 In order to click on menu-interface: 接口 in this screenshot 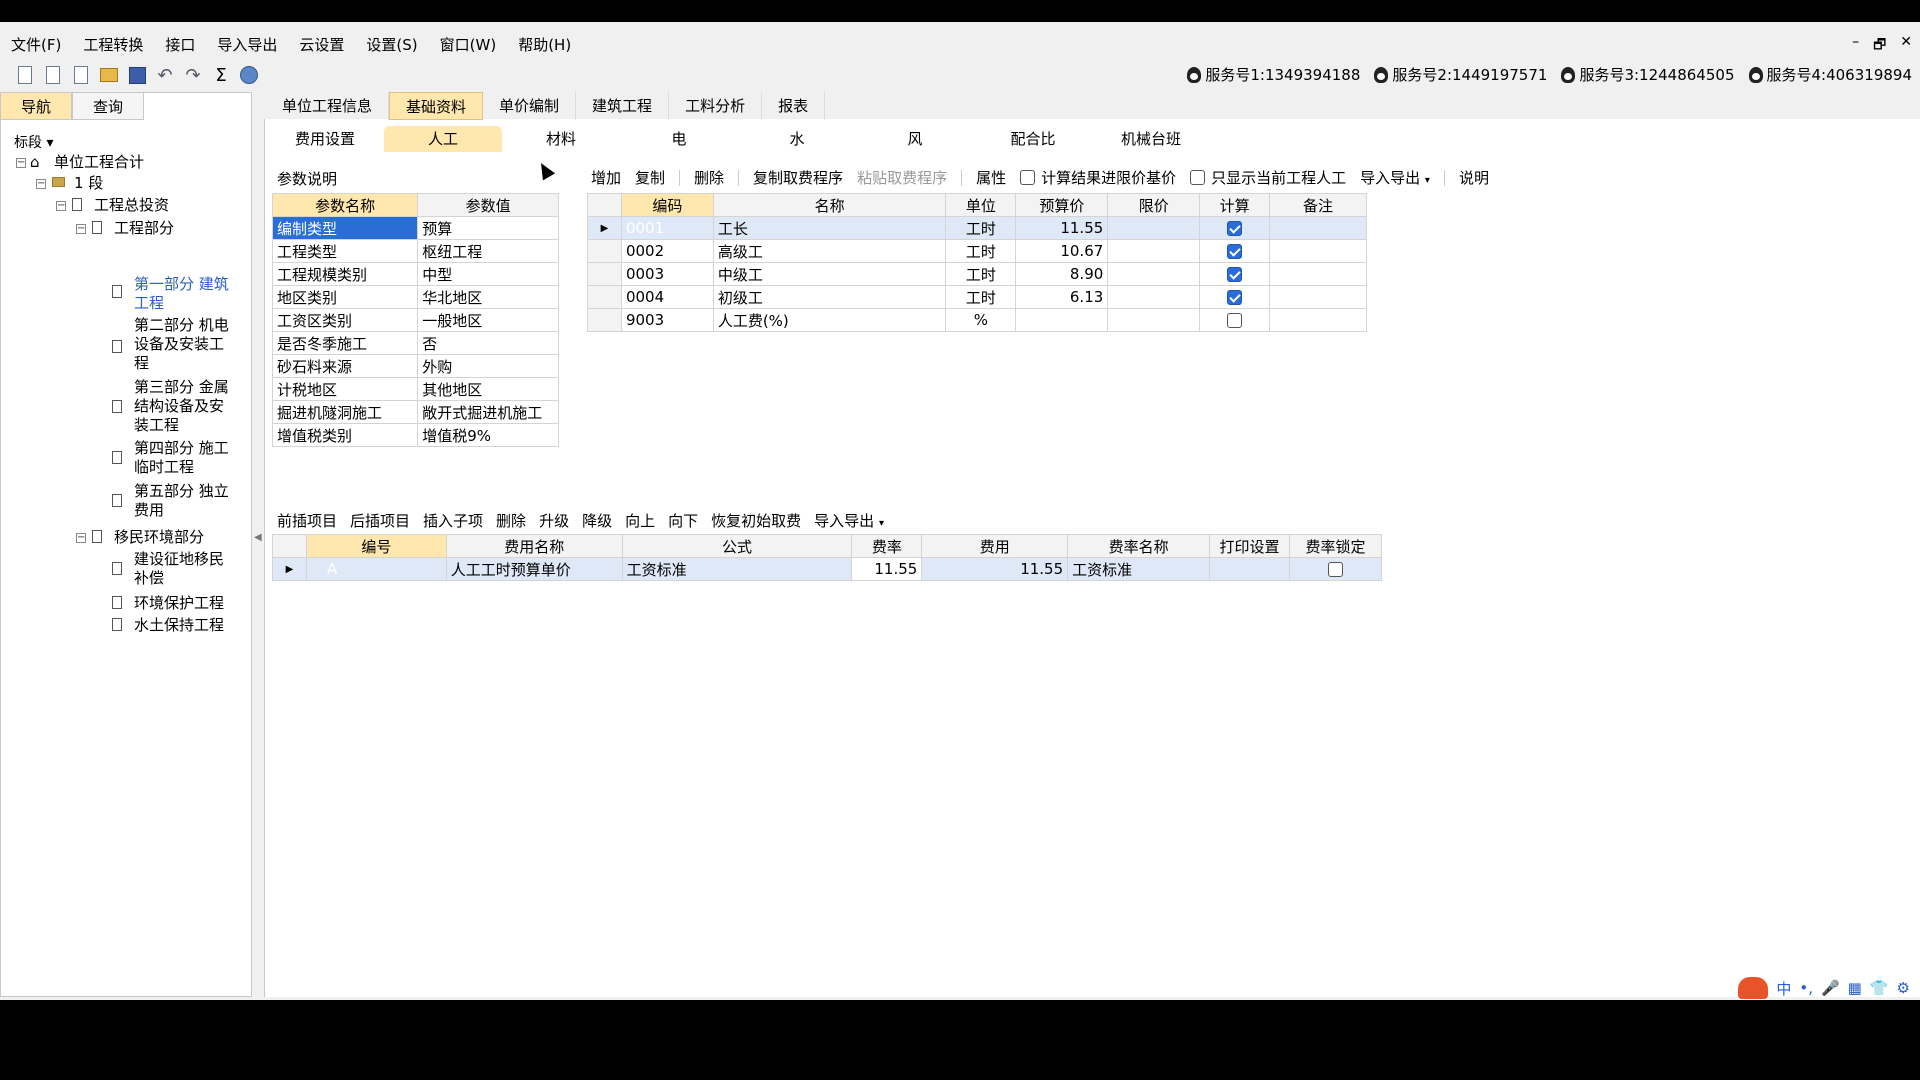, I will do `click(180, 45)`.